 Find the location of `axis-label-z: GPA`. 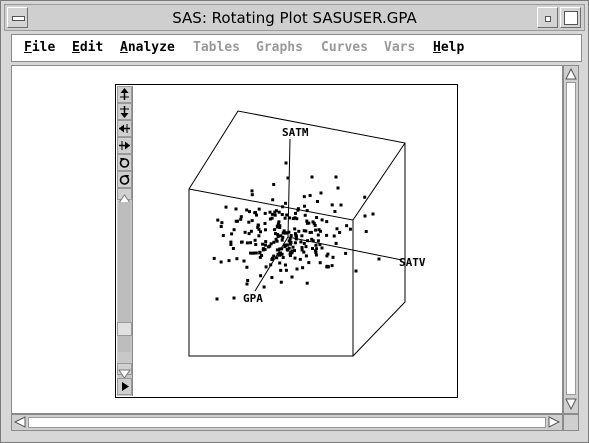

axis-label-z: GPA is located at coordinates (253, 298).